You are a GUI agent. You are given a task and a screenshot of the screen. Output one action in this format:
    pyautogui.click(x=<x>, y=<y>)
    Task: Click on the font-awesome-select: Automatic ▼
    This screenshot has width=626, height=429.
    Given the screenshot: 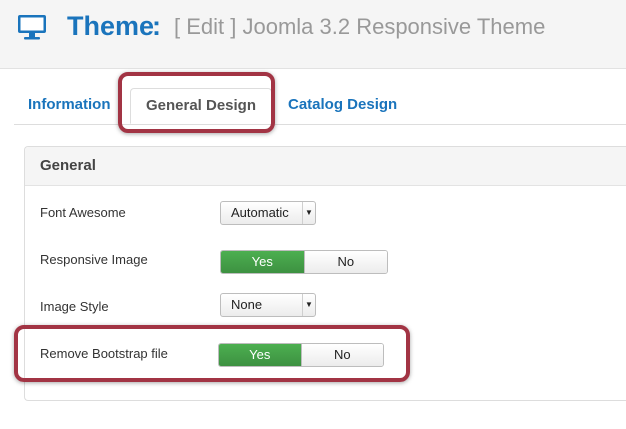 What is the action you would take?
    pyautogui.click(x=268, y=213)
    